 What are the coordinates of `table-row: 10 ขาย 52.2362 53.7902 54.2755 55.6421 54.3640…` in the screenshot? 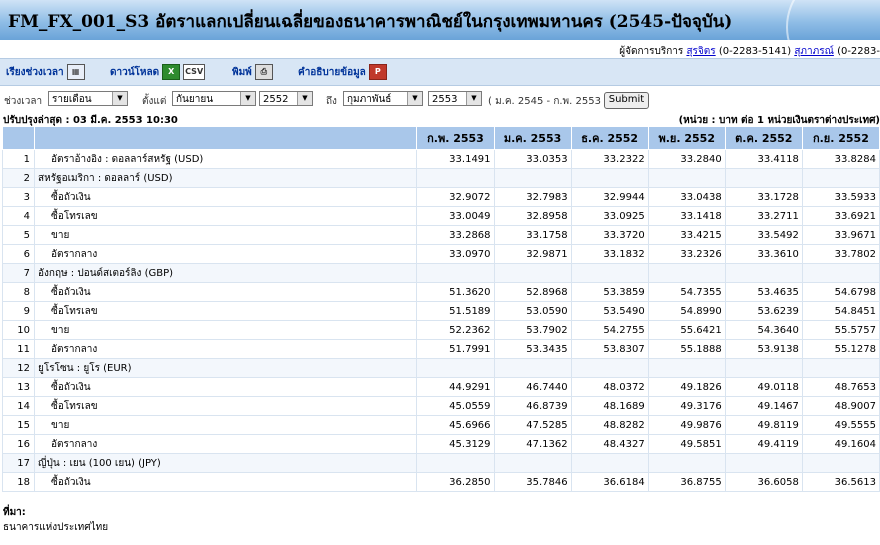 It's located at (441, 330).